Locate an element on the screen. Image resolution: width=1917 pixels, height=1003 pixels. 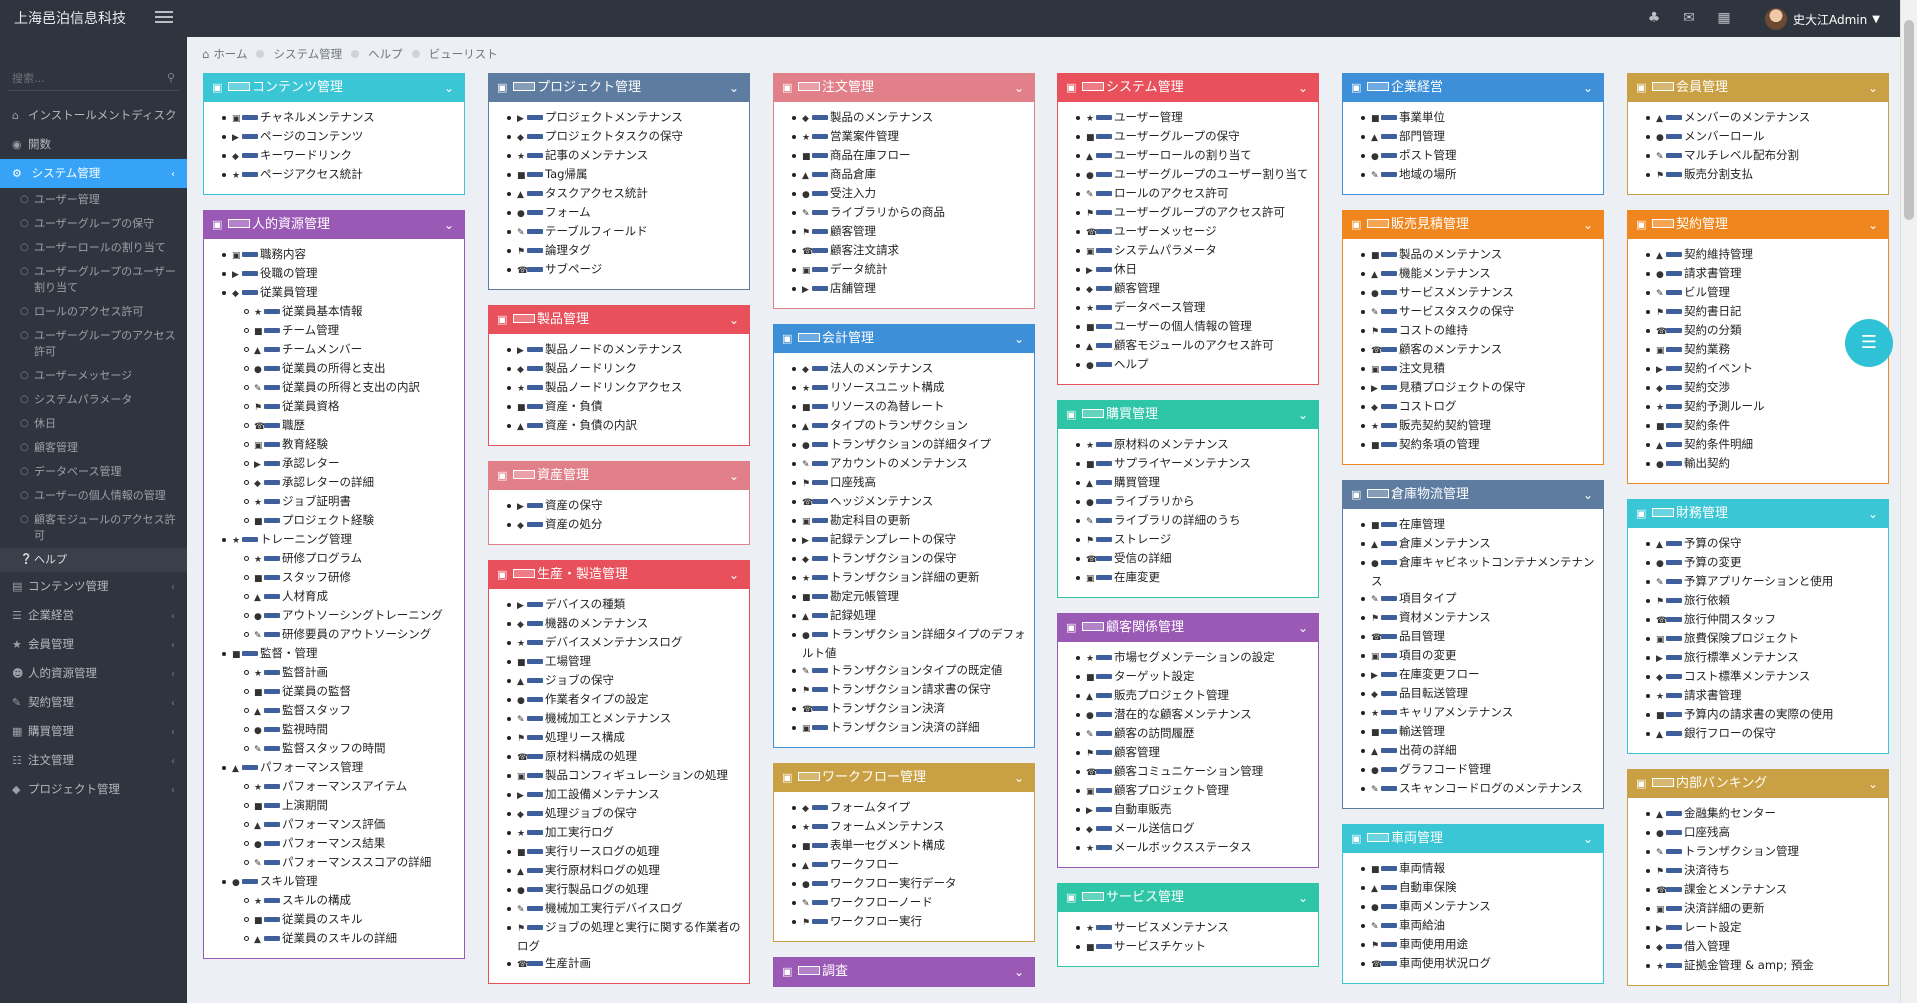
menu-link: 営業案件管理 is located at coordinates (864, 136).